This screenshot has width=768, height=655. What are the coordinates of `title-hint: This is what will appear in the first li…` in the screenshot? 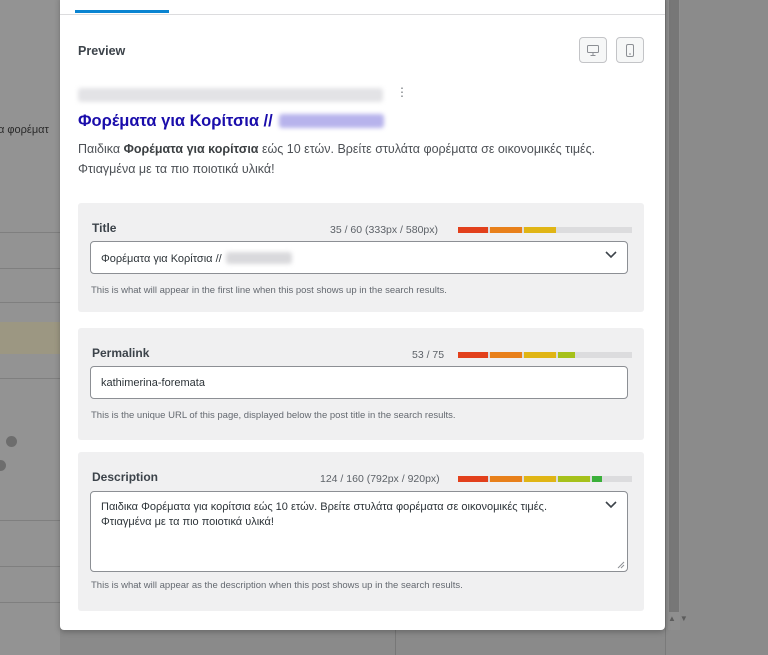 It's located at (269, 290).